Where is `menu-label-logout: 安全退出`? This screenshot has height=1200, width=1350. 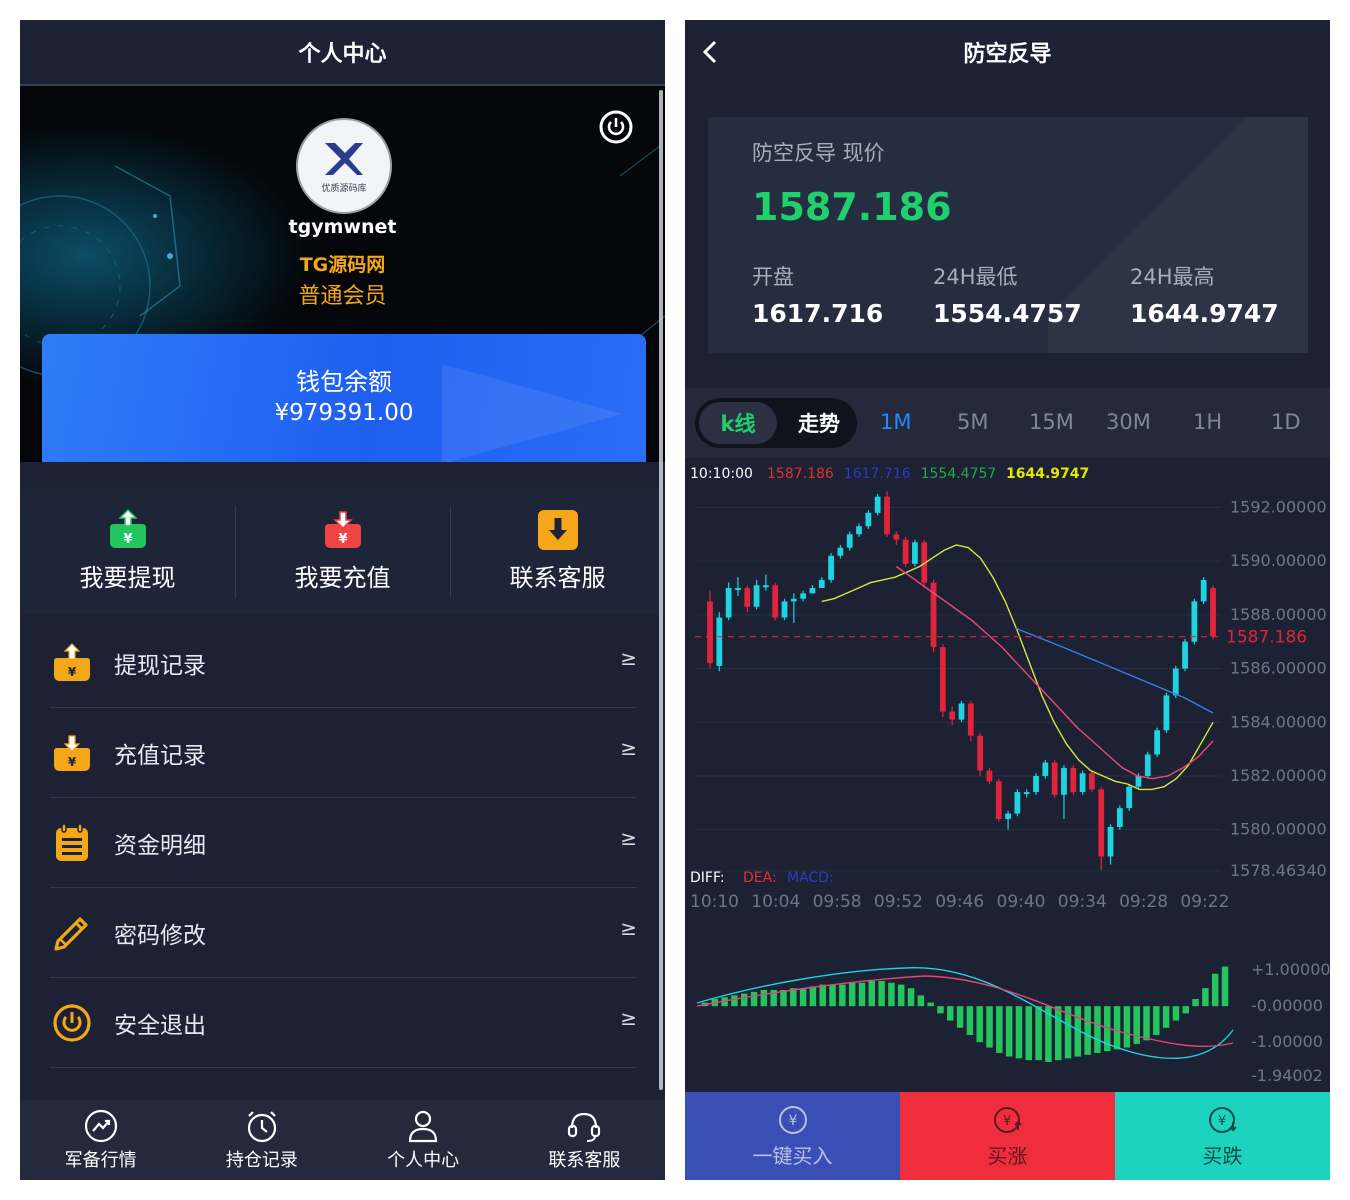
menu-label-logout: 安全退出 is located at coordinates (160, 1025).